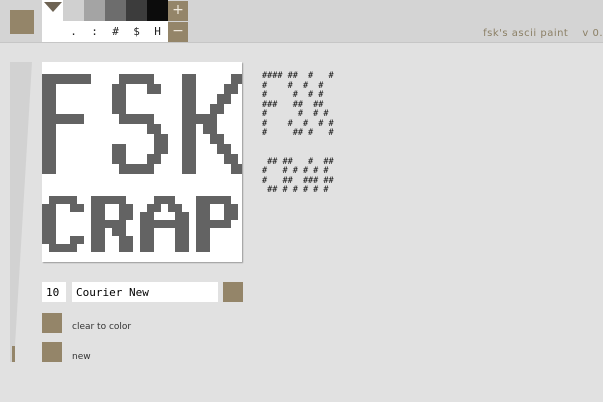  What do you see at coordinates (178, 32) in the screenshot?
I see `zoom-out-button: −` at bounding box center [178, 32].